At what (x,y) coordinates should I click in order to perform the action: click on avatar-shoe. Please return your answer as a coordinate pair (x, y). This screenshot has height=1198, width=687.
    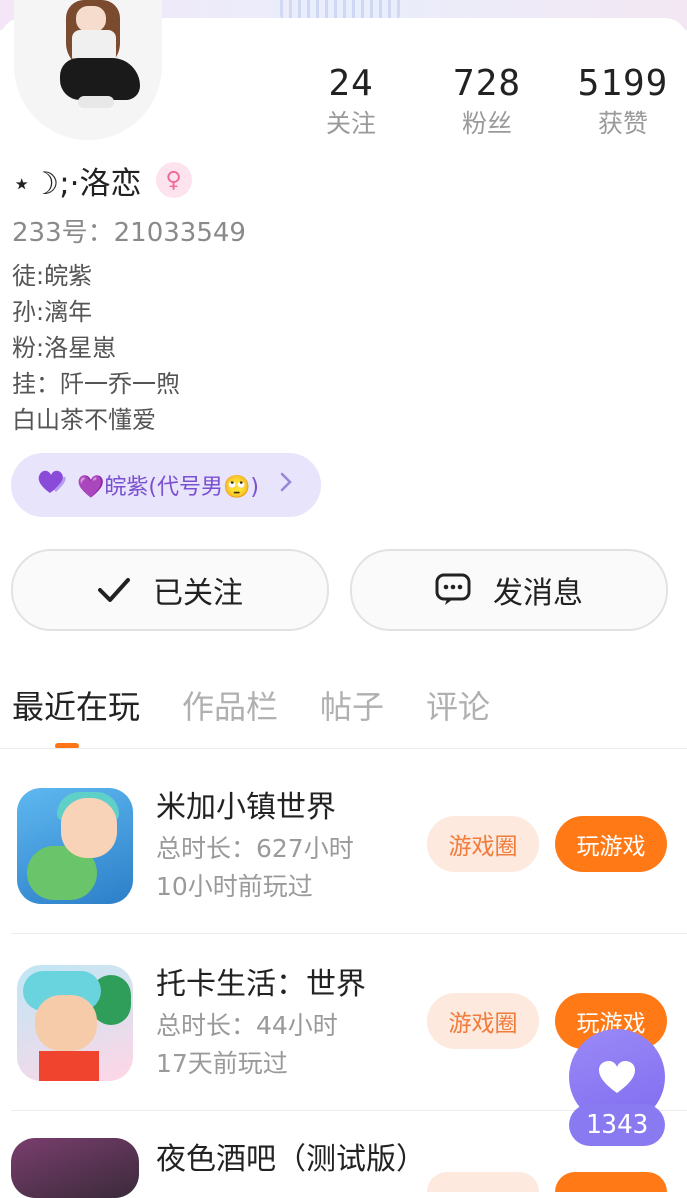
    Looking at the image, I should click on (96, 102).